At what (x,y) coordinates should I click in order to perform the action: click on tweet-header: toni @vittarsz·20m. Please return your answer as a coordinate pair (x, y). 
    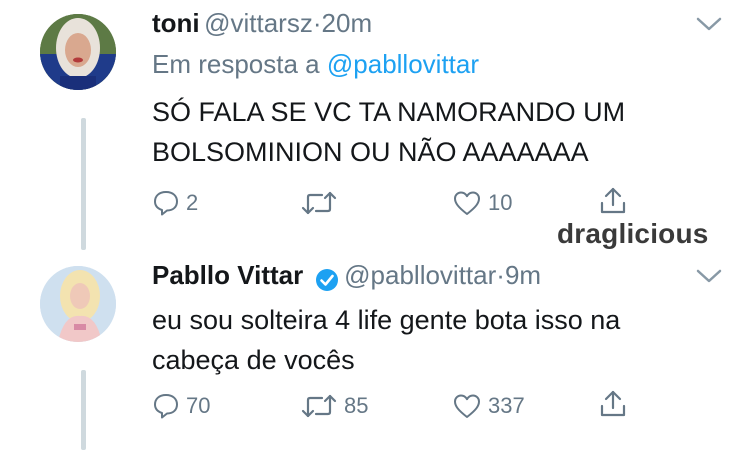
    Looking at the image, I should click on (262, 23).